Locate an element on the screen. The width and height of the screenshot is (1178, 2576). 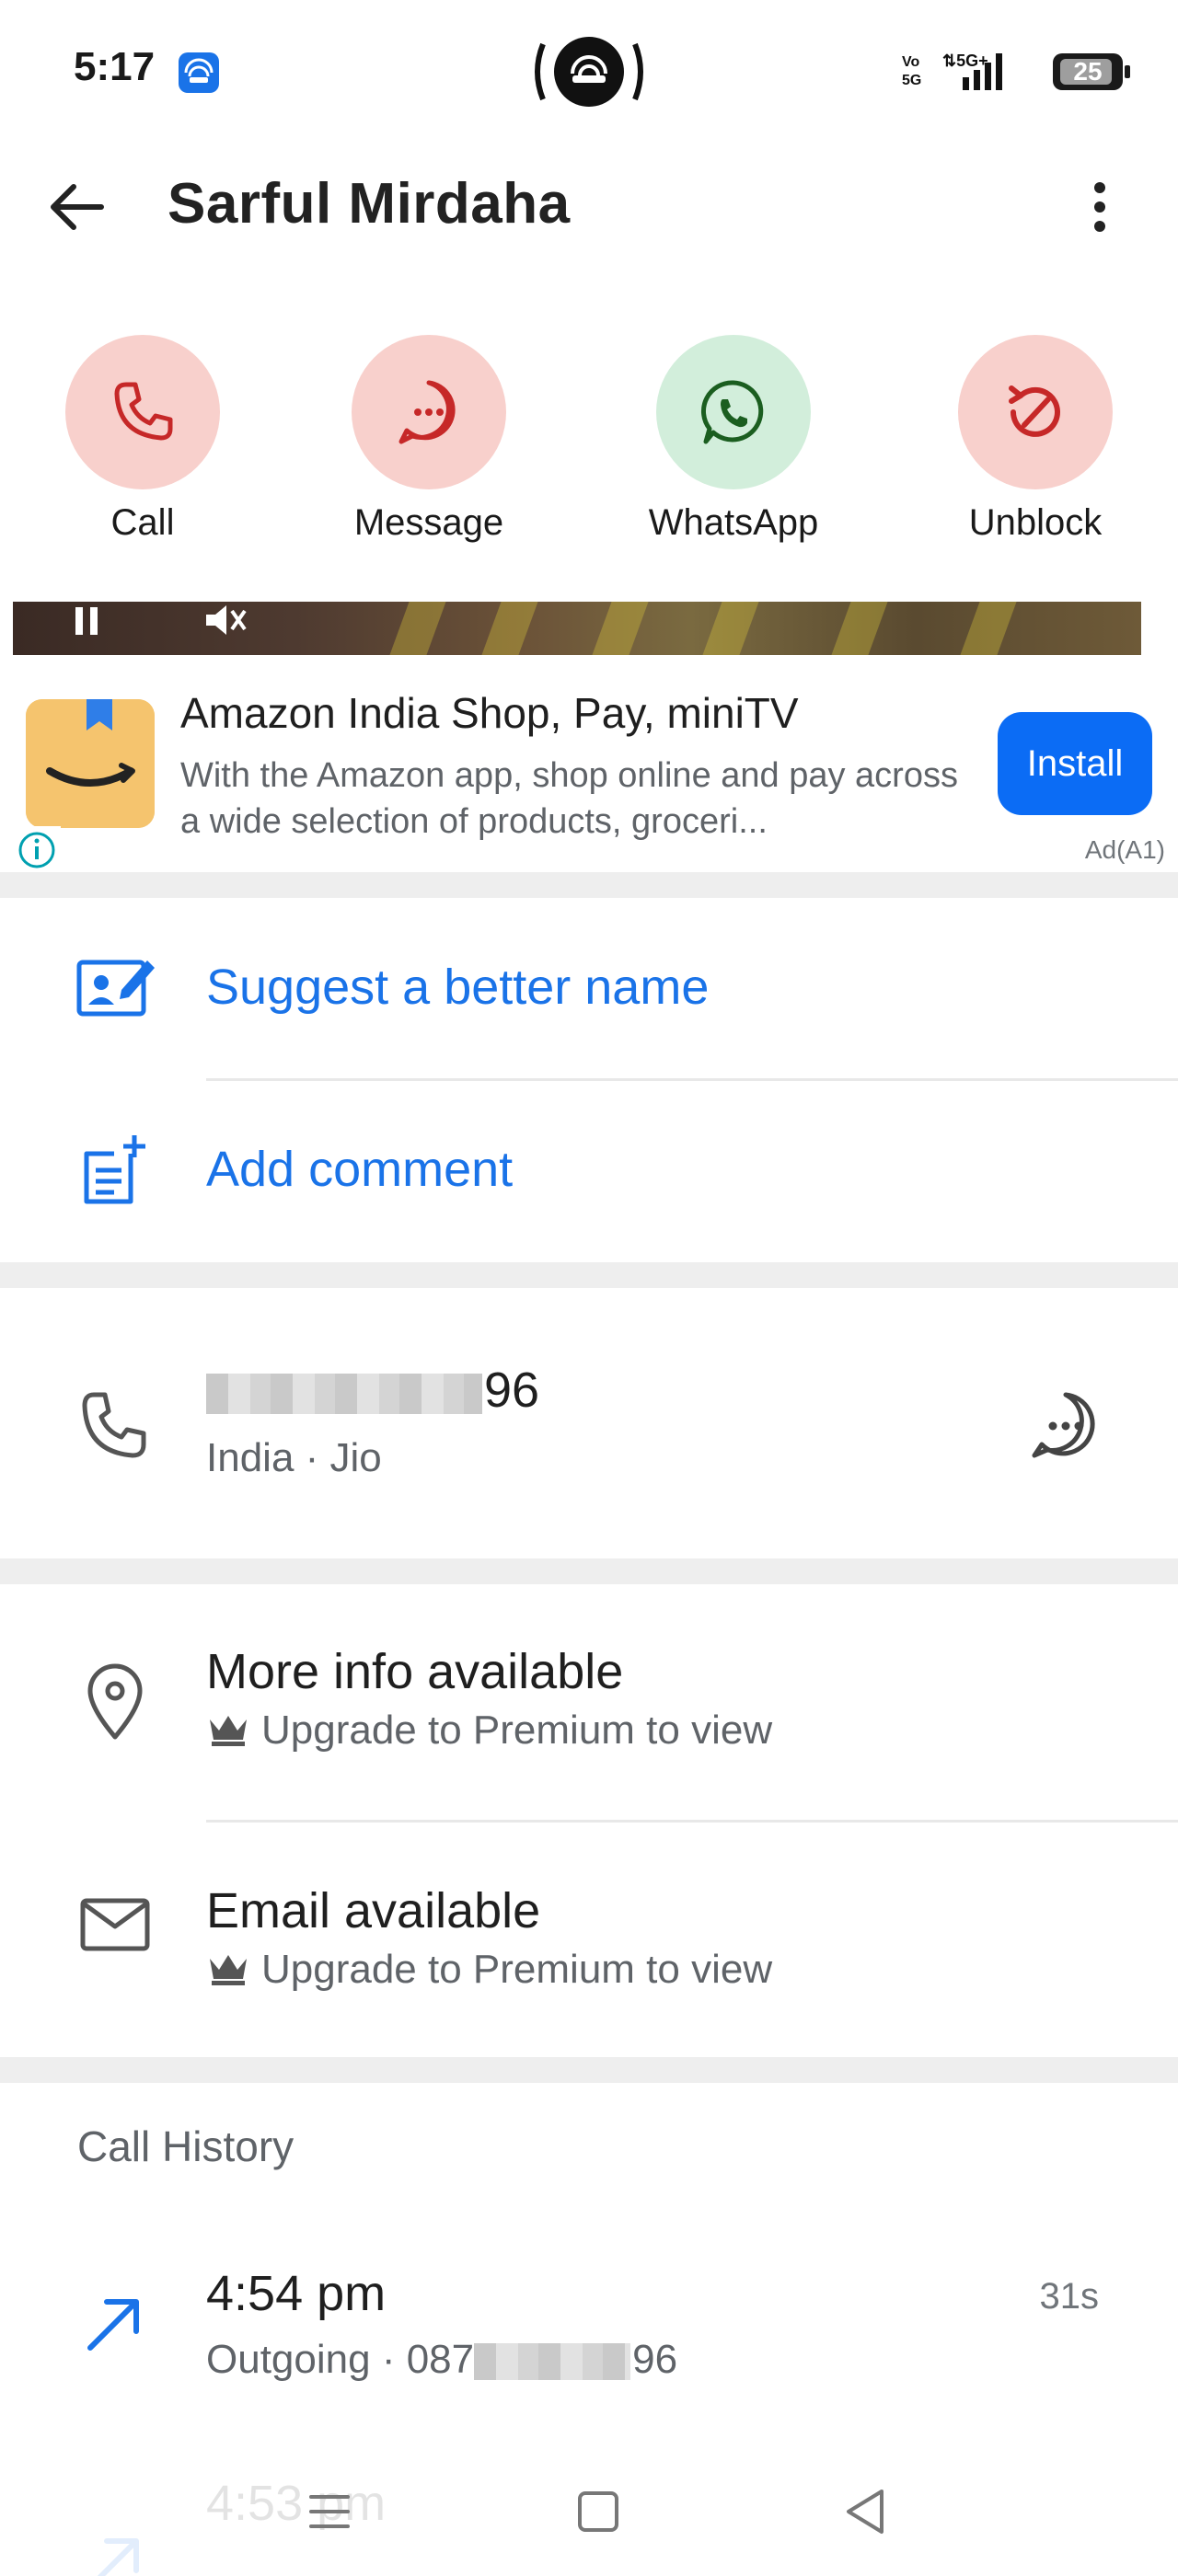
battery-icon: 25 is located at coordinates (1091, 71).